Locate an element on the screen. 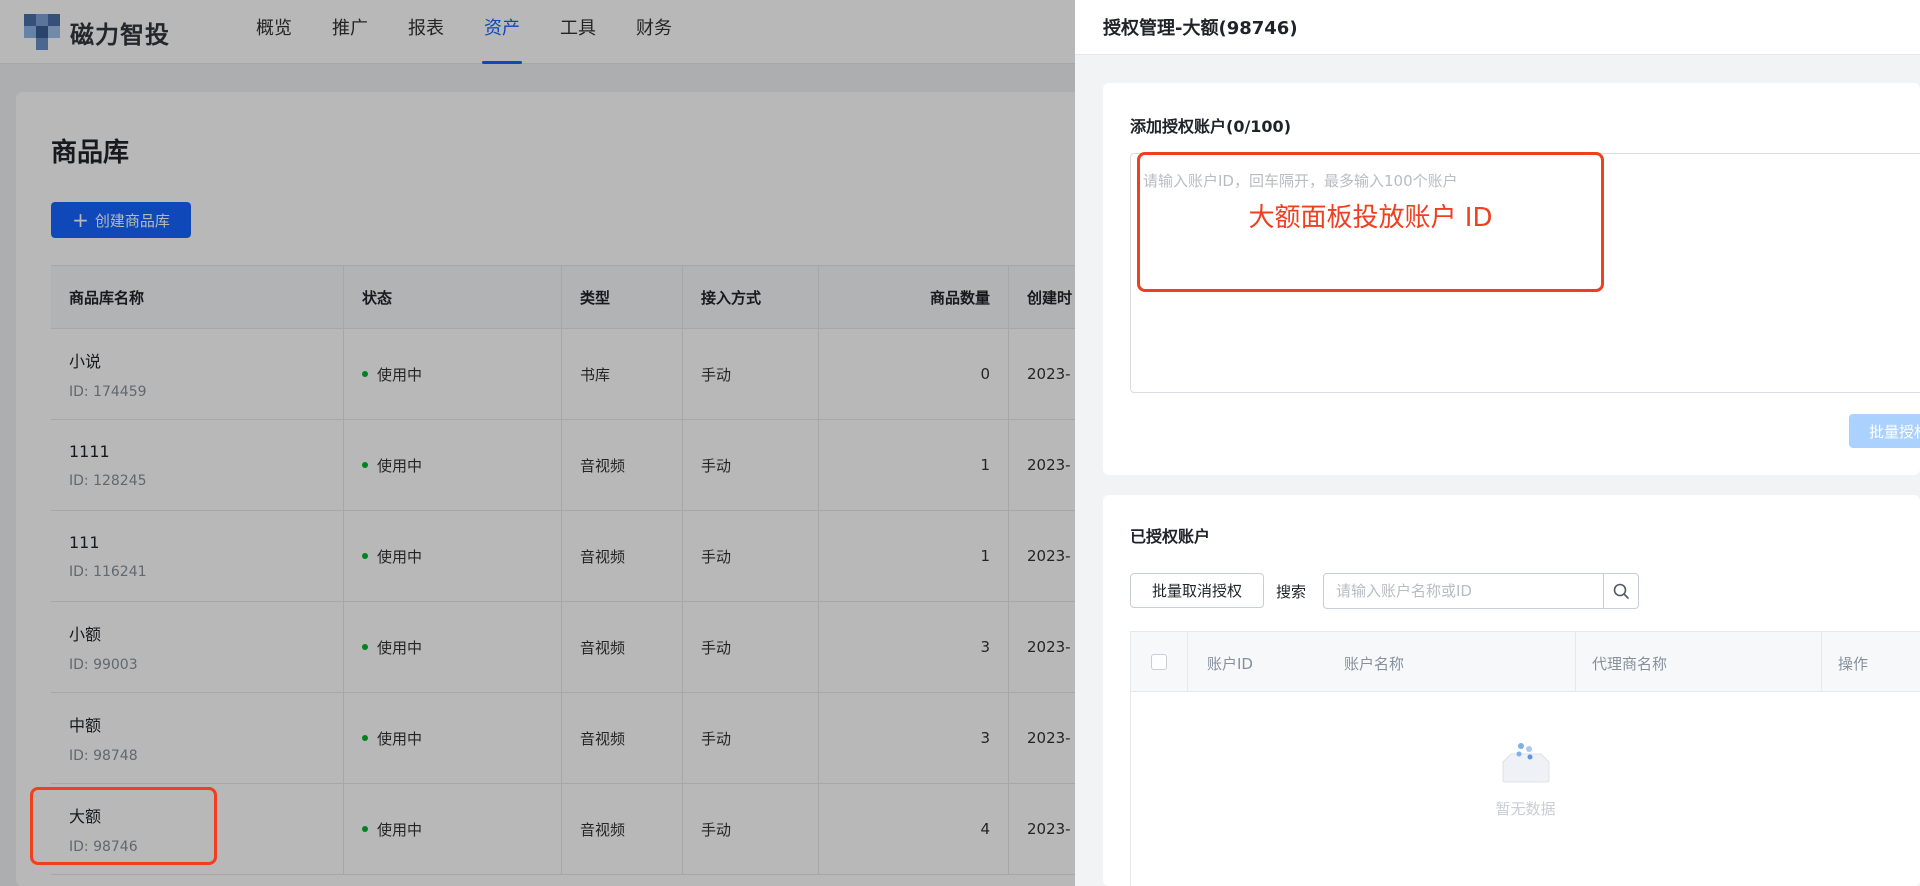 The height and width of the screenshot is (886, 1920). empty-state: 暂无数据 is located at coordinates (1525, 779).